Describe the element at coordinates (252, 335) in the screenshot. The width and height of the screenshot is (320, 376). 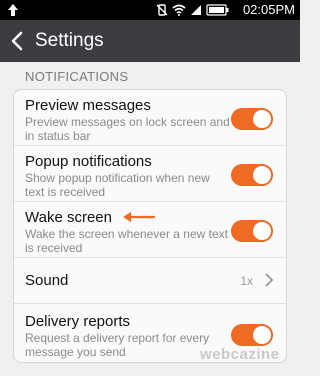
I see `delivery-reports-toggle` at that location.